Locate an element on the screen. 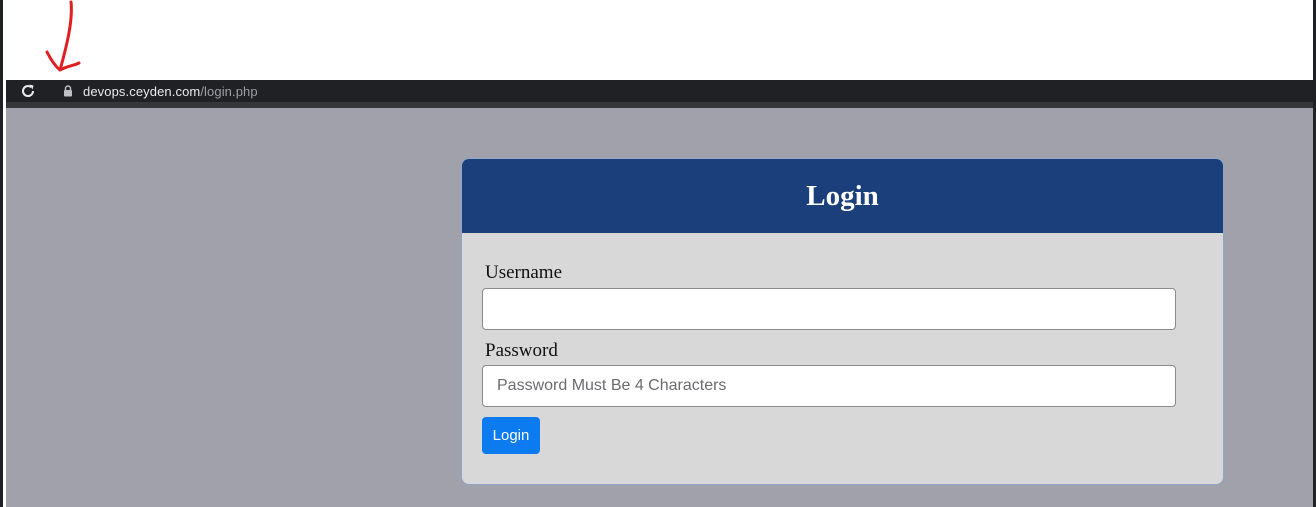  username-input is located at coordinates (829, 309).